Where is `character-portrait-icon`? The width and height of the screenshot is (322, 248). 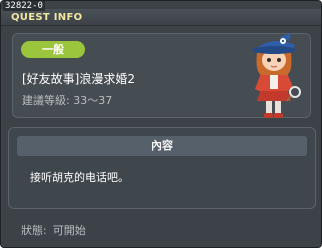 character-portrait-icon is located at coordinates (276, 75).